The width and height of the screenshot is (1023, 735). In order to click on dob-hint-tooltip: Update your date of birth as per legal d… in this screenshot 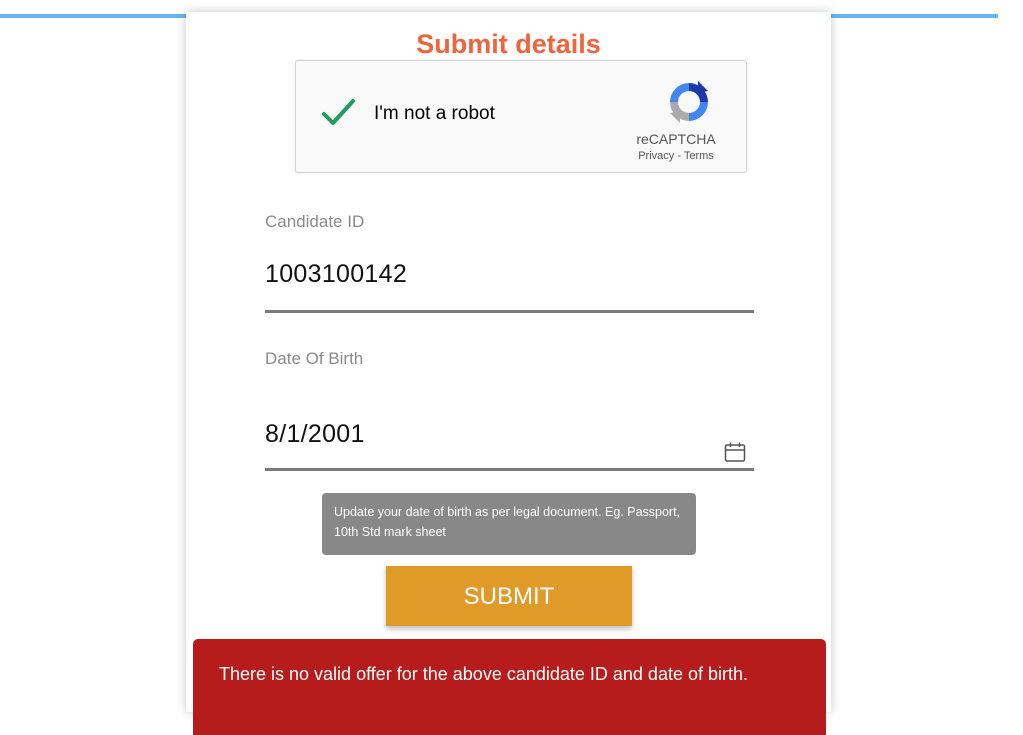, I will do `click(509, 524)`.